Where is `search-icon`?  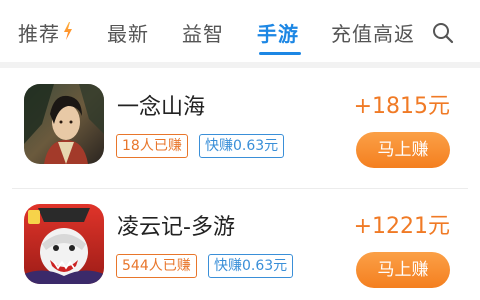
search-icon is located at coordinates (443, 33).